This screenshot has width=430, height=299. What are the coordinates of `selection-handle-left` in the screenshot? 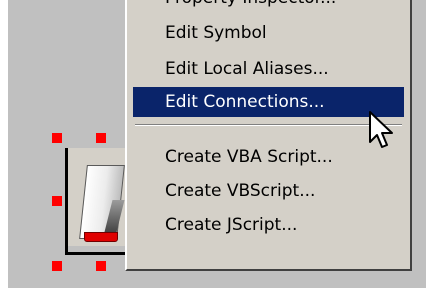 It's located at (57, 201).